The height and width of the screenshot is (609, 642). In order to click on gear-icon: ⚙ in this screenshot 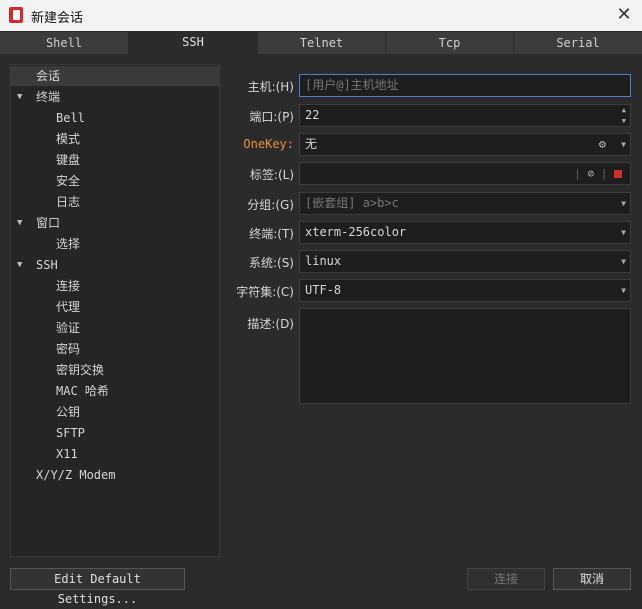, I will do `click(602, 144)`.